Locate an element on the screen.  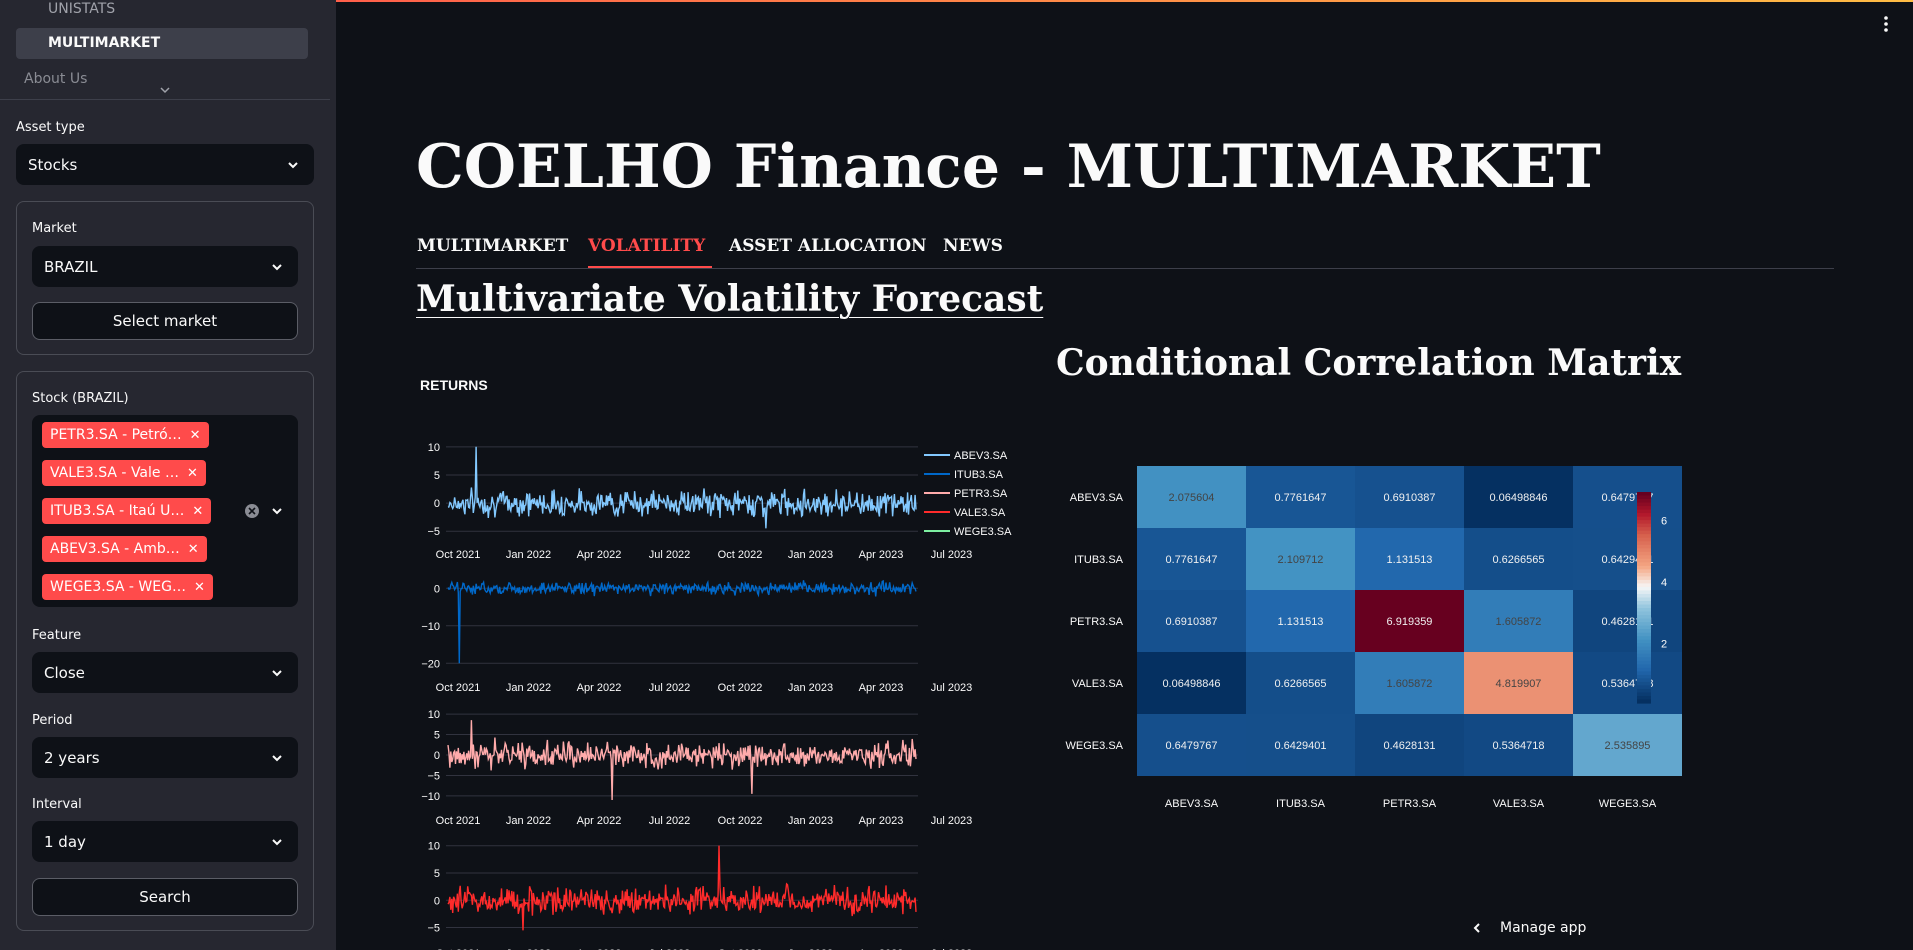
stock-tag: WEGE3.SA - WEG… ✕ is located at coordinates (127, 587).